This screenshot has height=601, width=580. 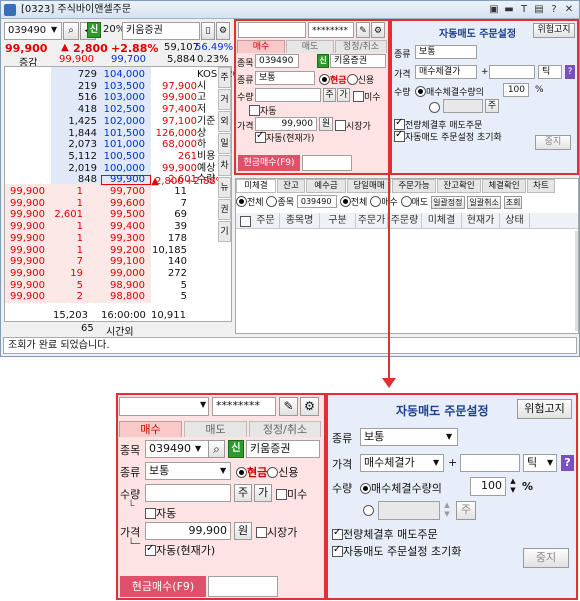 What do you see at coordinates (406, 201) in the screenshot?
I see `filter-sell-radio` at bounding box center [406, 201].